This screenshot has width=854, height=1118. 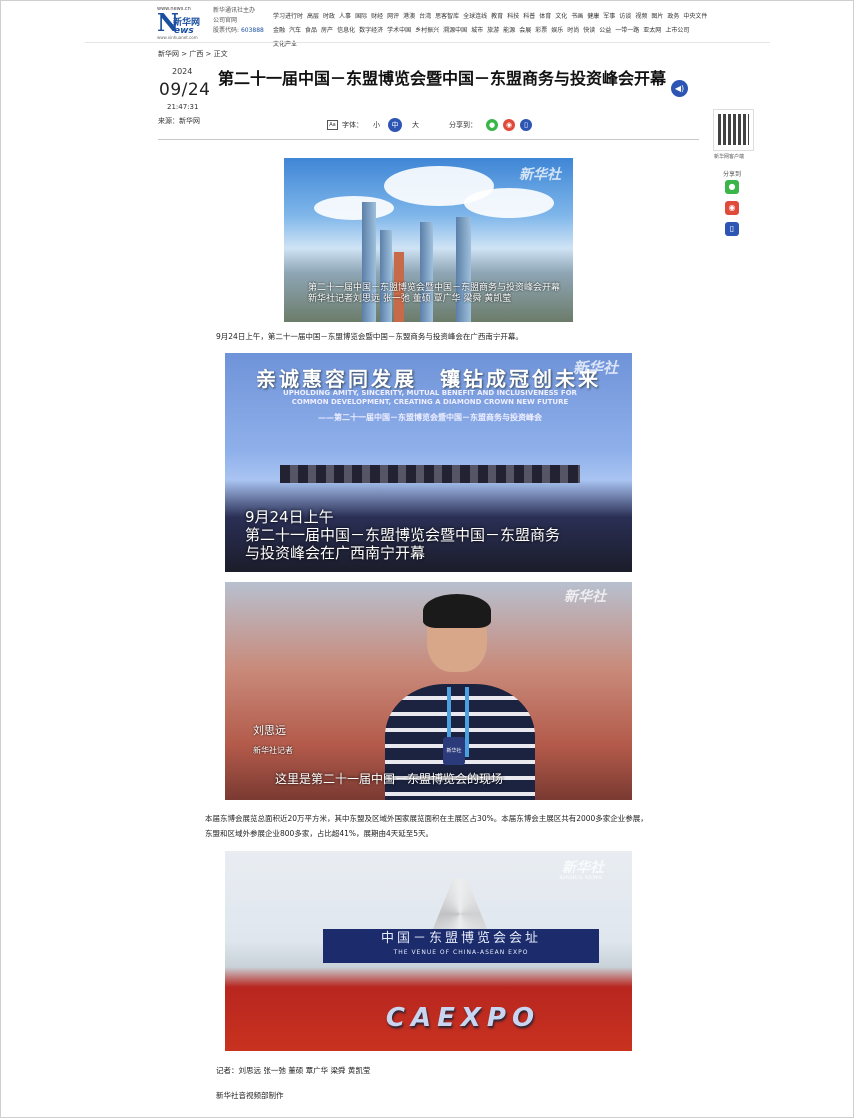 I want to click on nav-link: 访谈, so click(x=625, y=17).